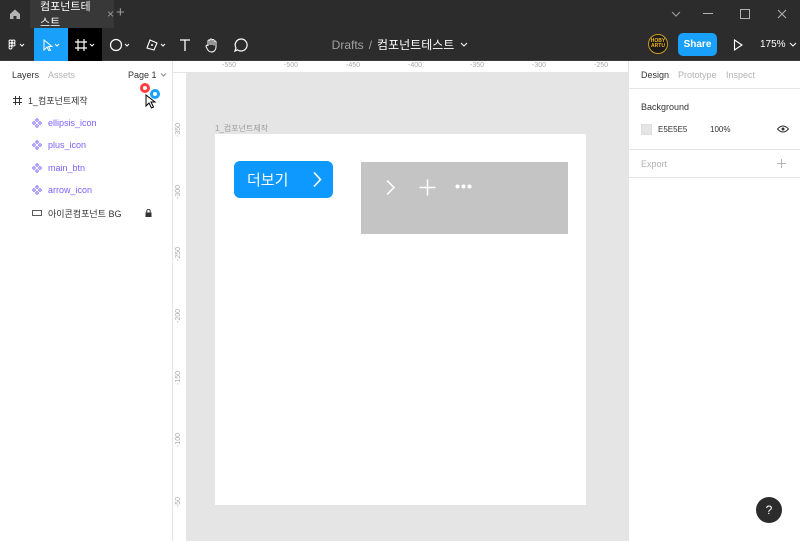 Image resolution: width=800 pixels, height=541 pixels. Describe the element at coordinates (178, 440) in the screenshot. I see `ruler-tick: -100` at that location.